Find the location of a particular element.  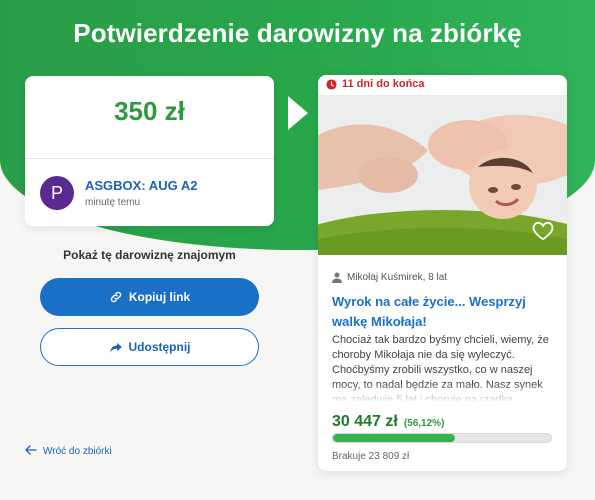

user-icon is located at coordinates (337, 277).